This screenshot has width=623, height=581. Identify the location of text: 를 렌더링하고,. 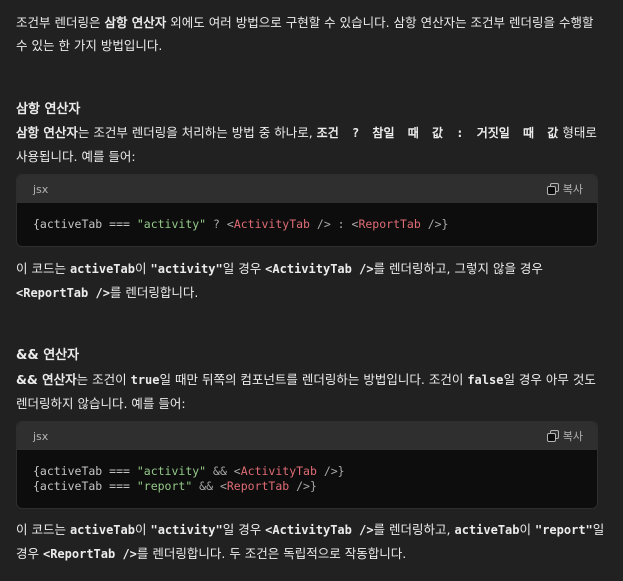
(414, 529).